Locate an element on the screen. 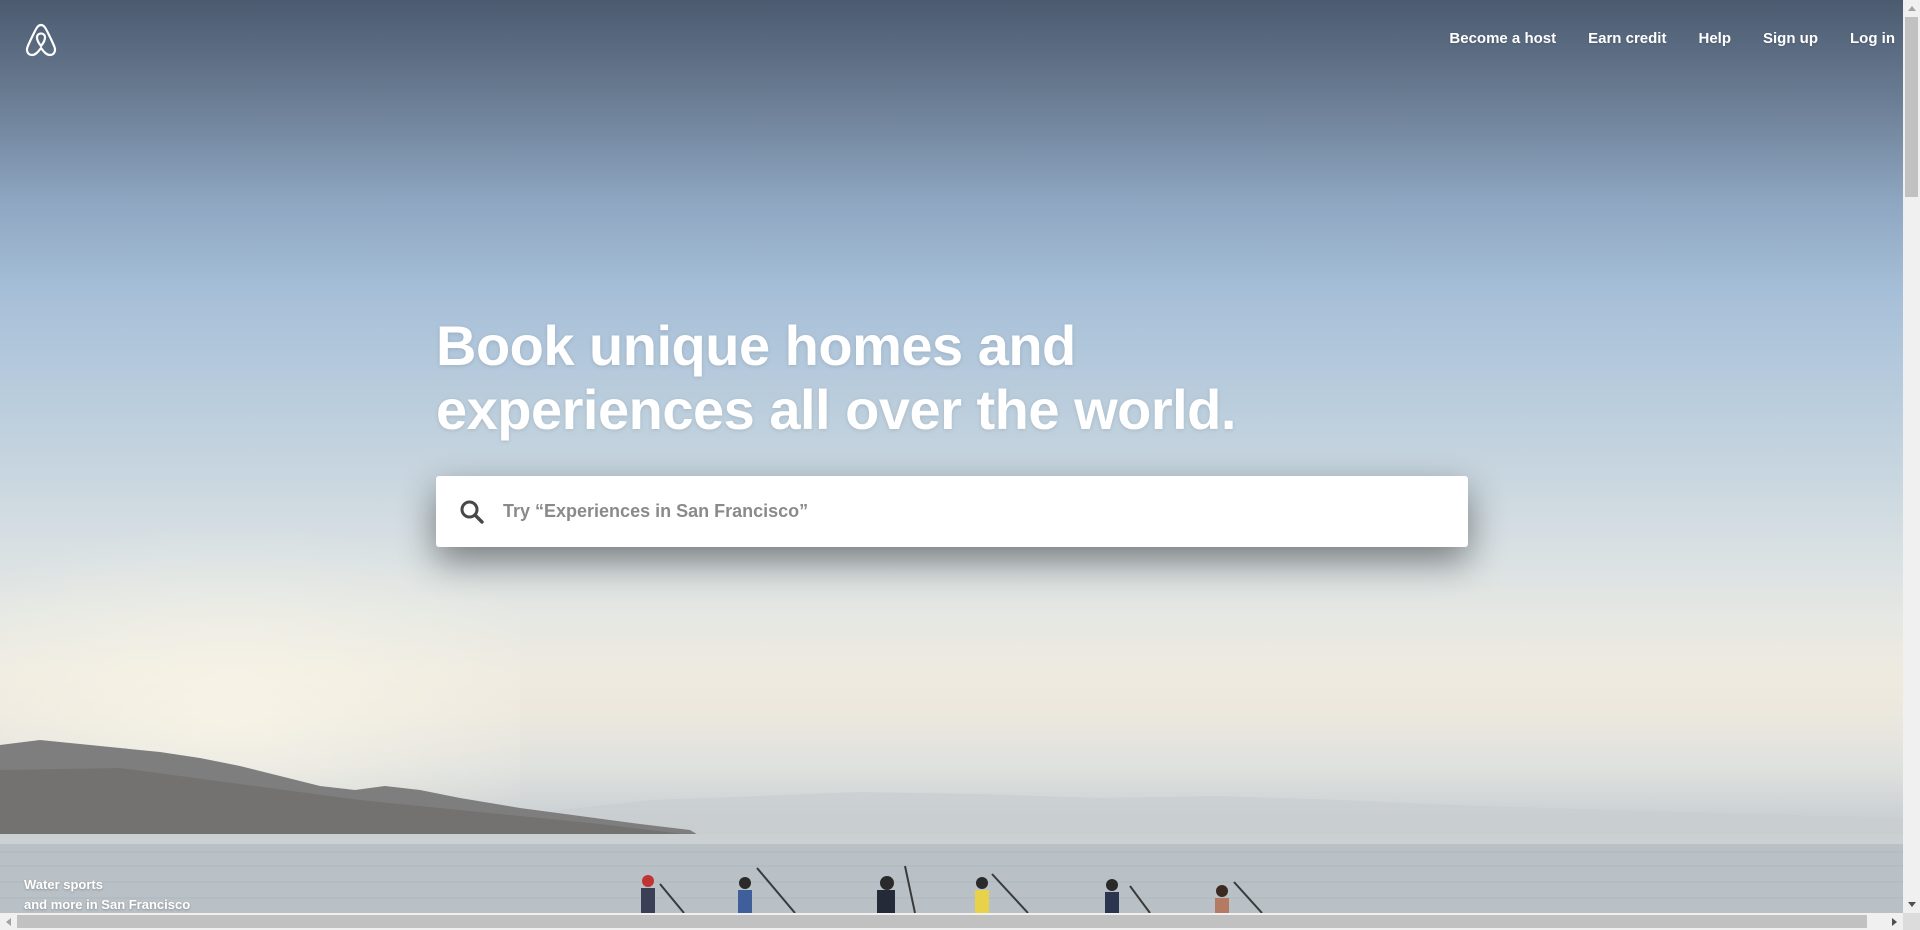 This screenshot has height=930, width=1920. caption-line-2: and more in San Francisco is located at coordinates (107, 904).